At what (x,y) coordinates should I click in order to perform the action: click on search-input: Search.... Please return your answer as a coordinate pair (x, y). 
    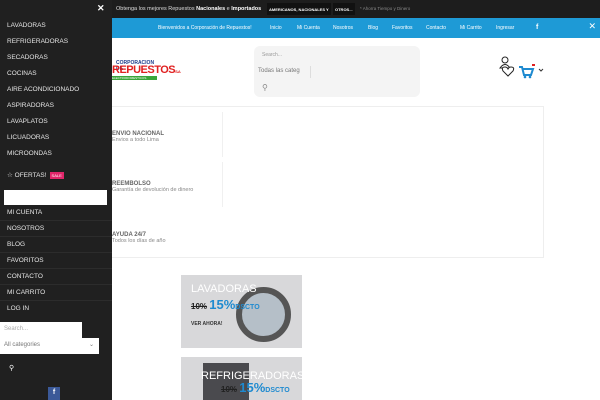
    Looking at the image, I should click on (272, 55).